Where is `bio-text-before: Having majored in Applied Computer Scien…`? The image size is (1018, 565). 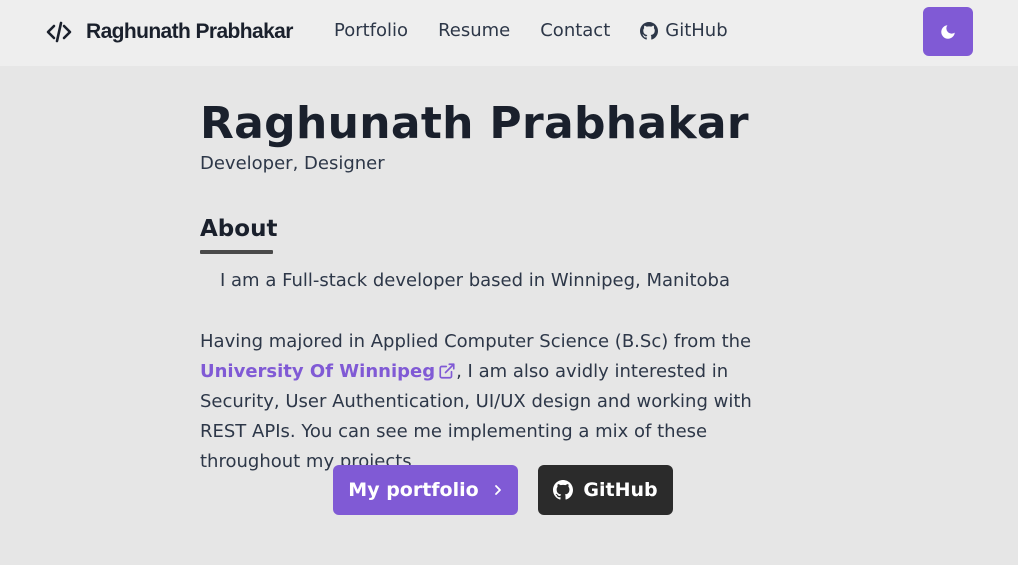
bio-text-before: Having majored in Applied Computer Scien… is located at coordinates (476, 341).